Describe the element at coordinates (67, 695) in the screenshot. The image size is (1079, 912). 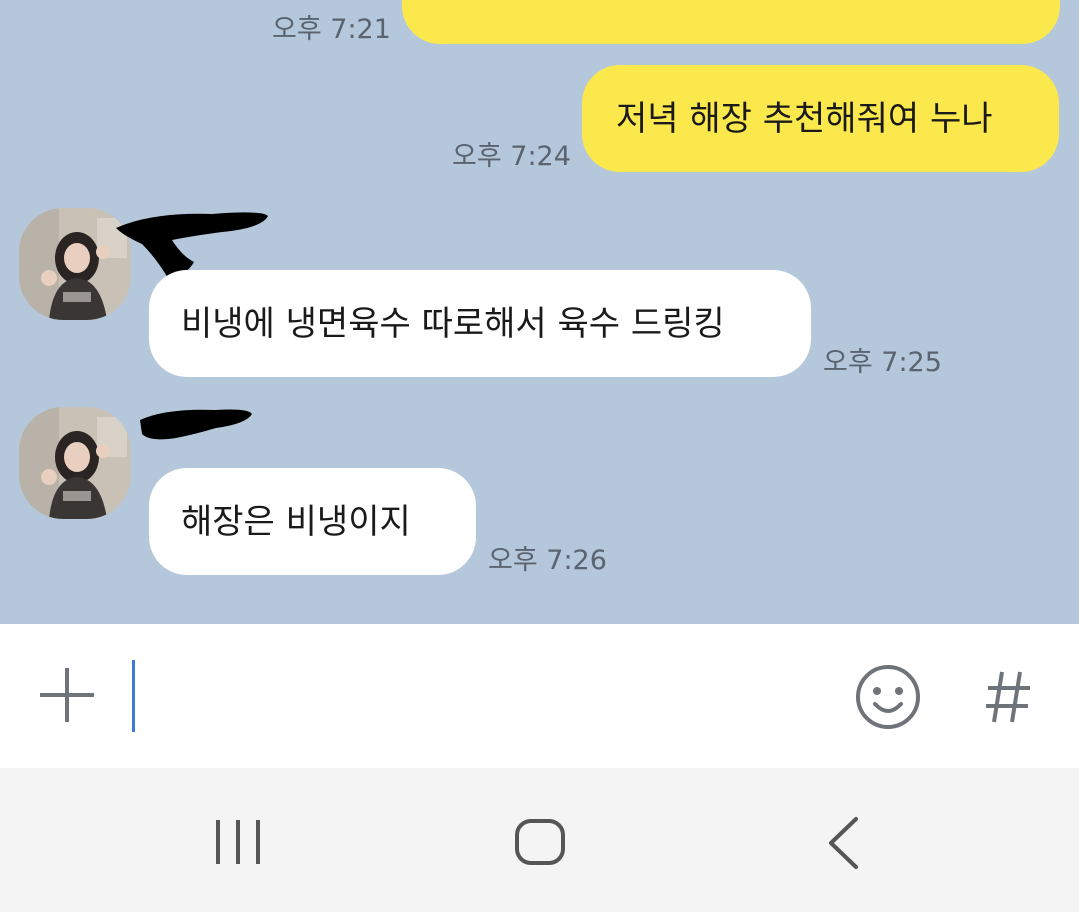
I see `plus-icon` at that location.